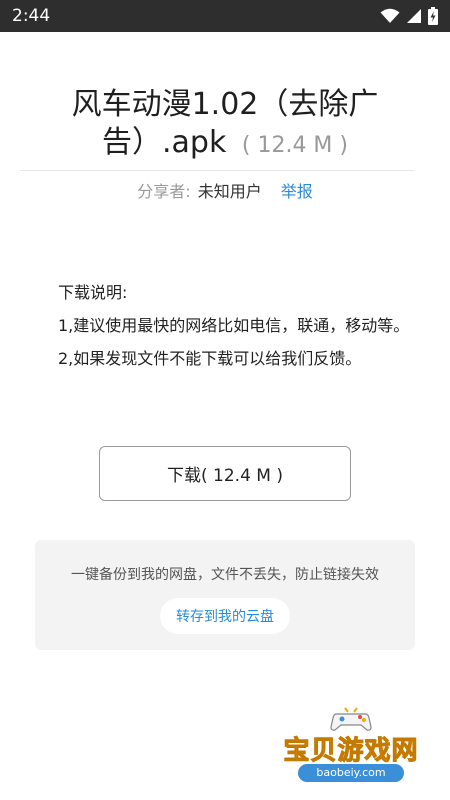 This screenshot has width=450, height=800. Describe the element at coordinates (164, 191) in the screenshot. I see `sharer-label: 分享者:` at that location.